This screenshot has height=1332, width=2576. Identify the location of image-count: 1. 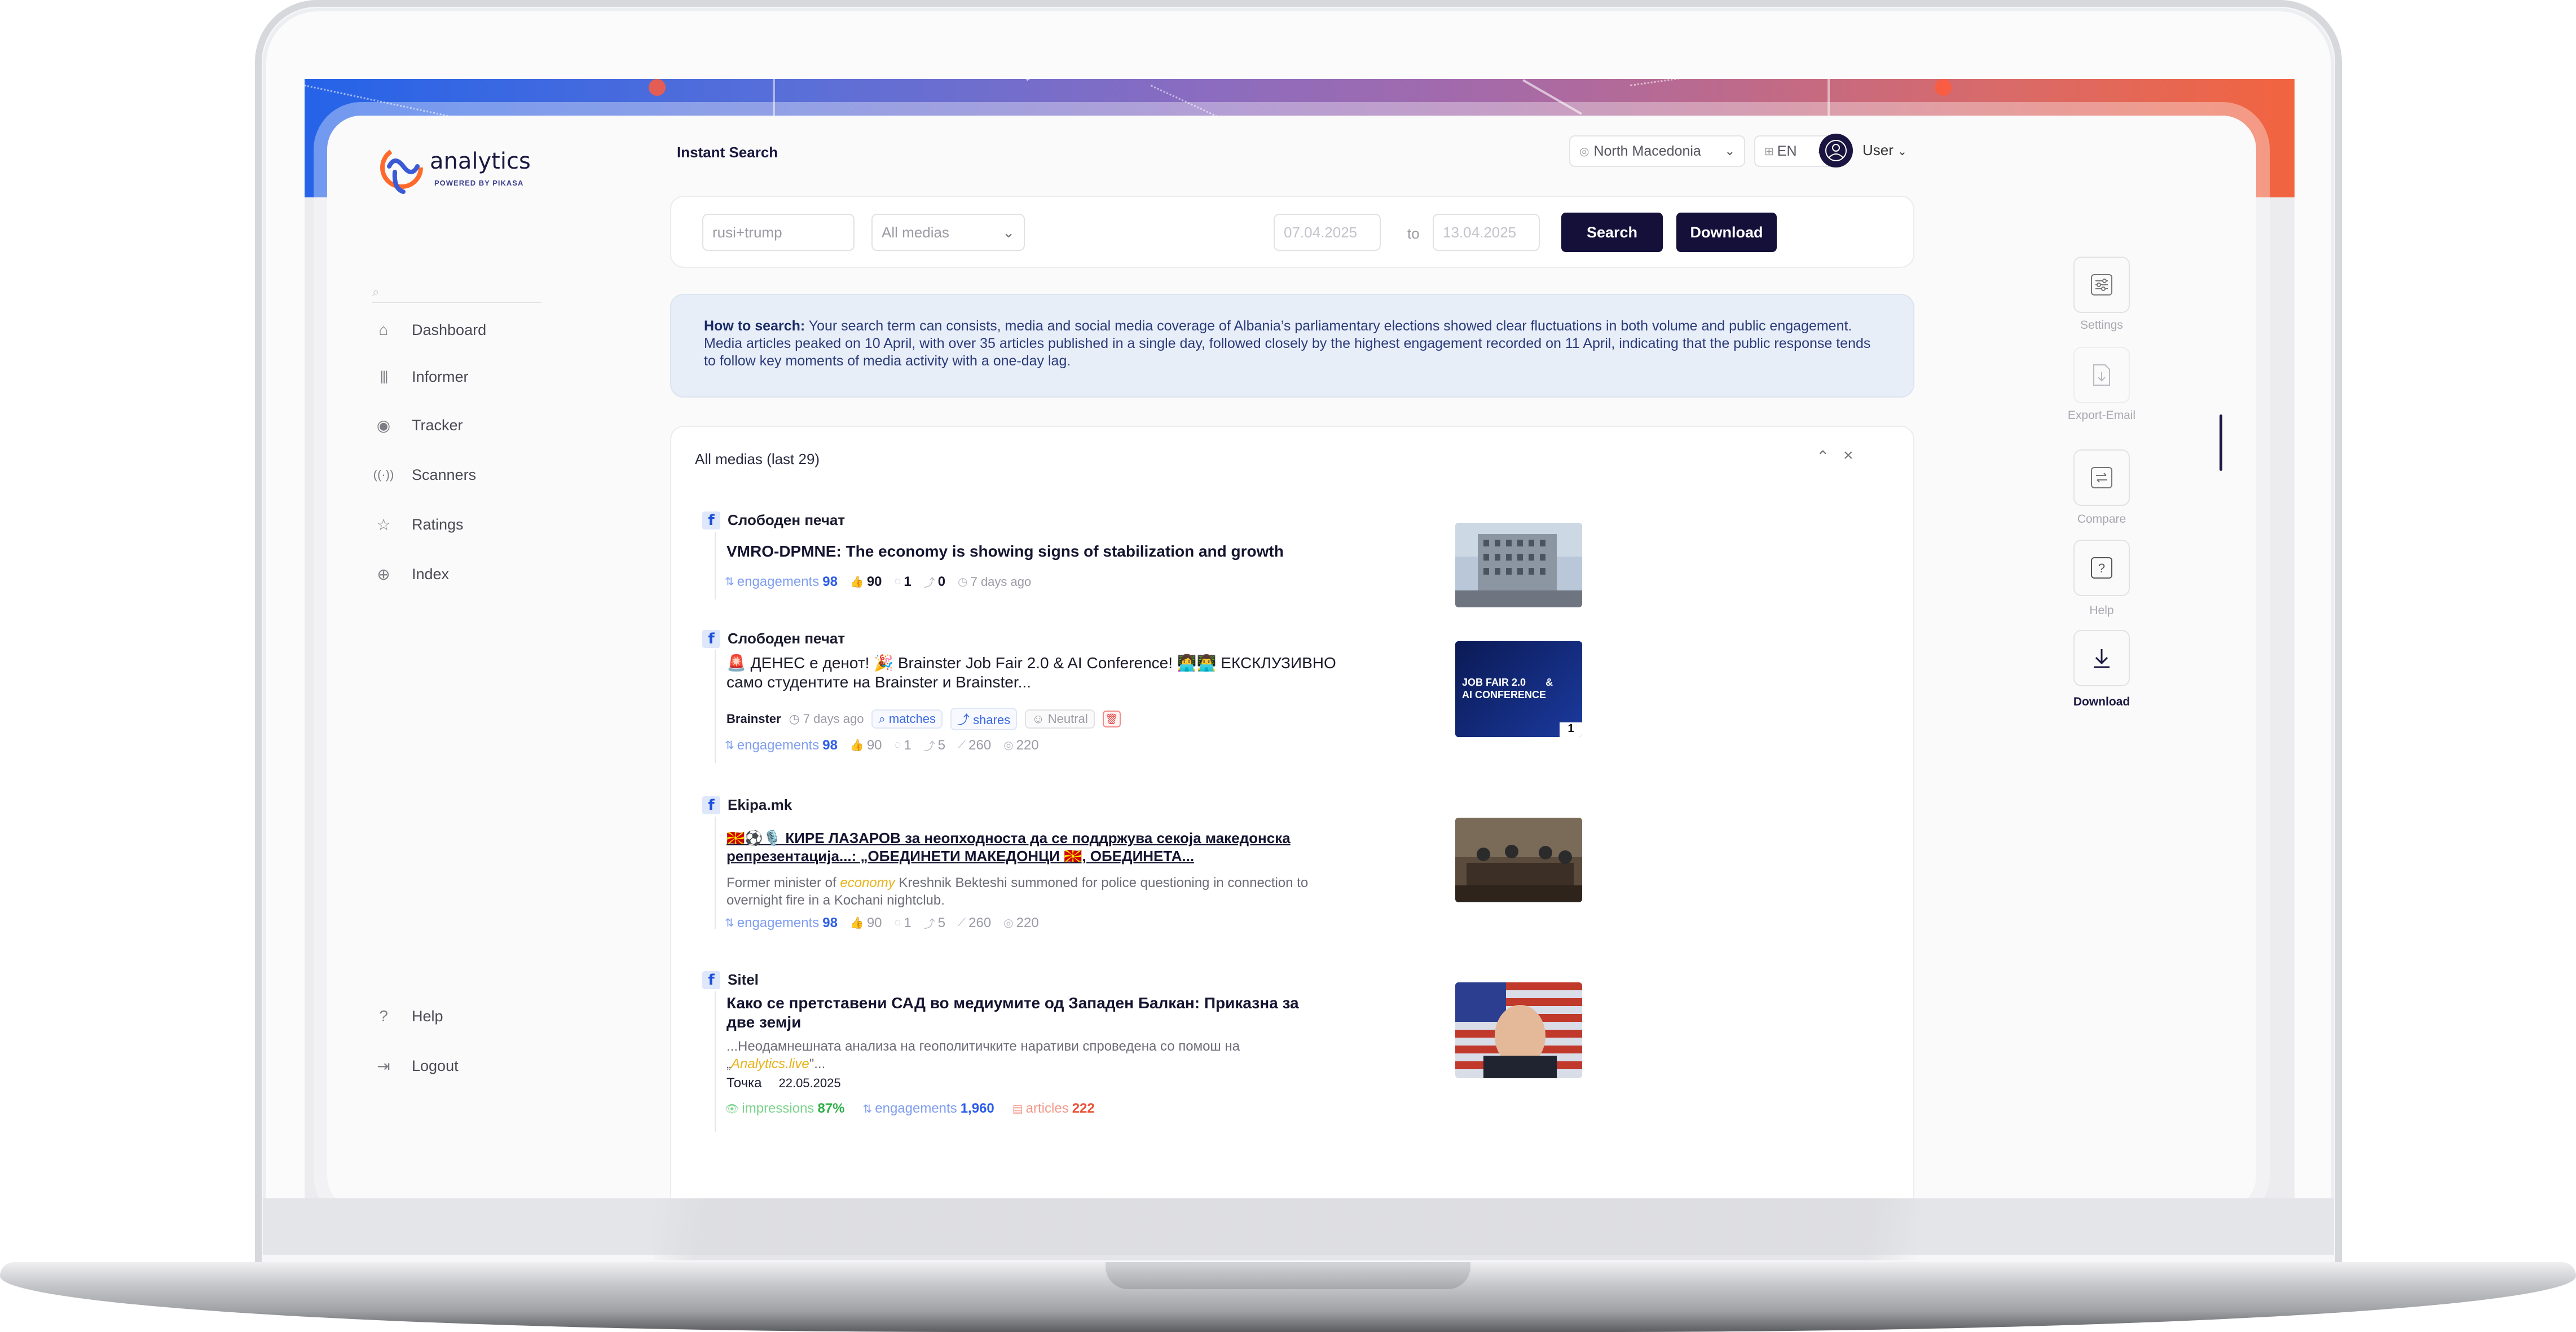
(1571, 729).